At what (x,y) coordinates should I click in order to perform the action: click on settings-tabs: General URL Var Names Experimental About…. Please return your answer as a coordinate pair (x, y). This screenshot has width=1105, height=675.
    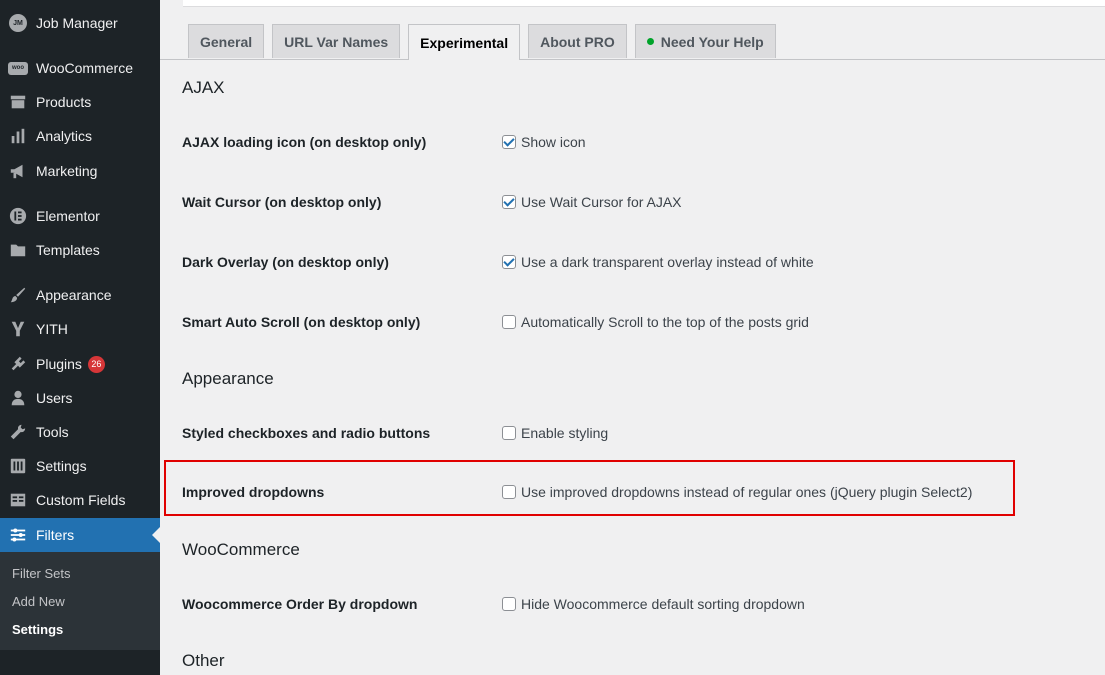
    Looking at the image, I should click on (486, 42).